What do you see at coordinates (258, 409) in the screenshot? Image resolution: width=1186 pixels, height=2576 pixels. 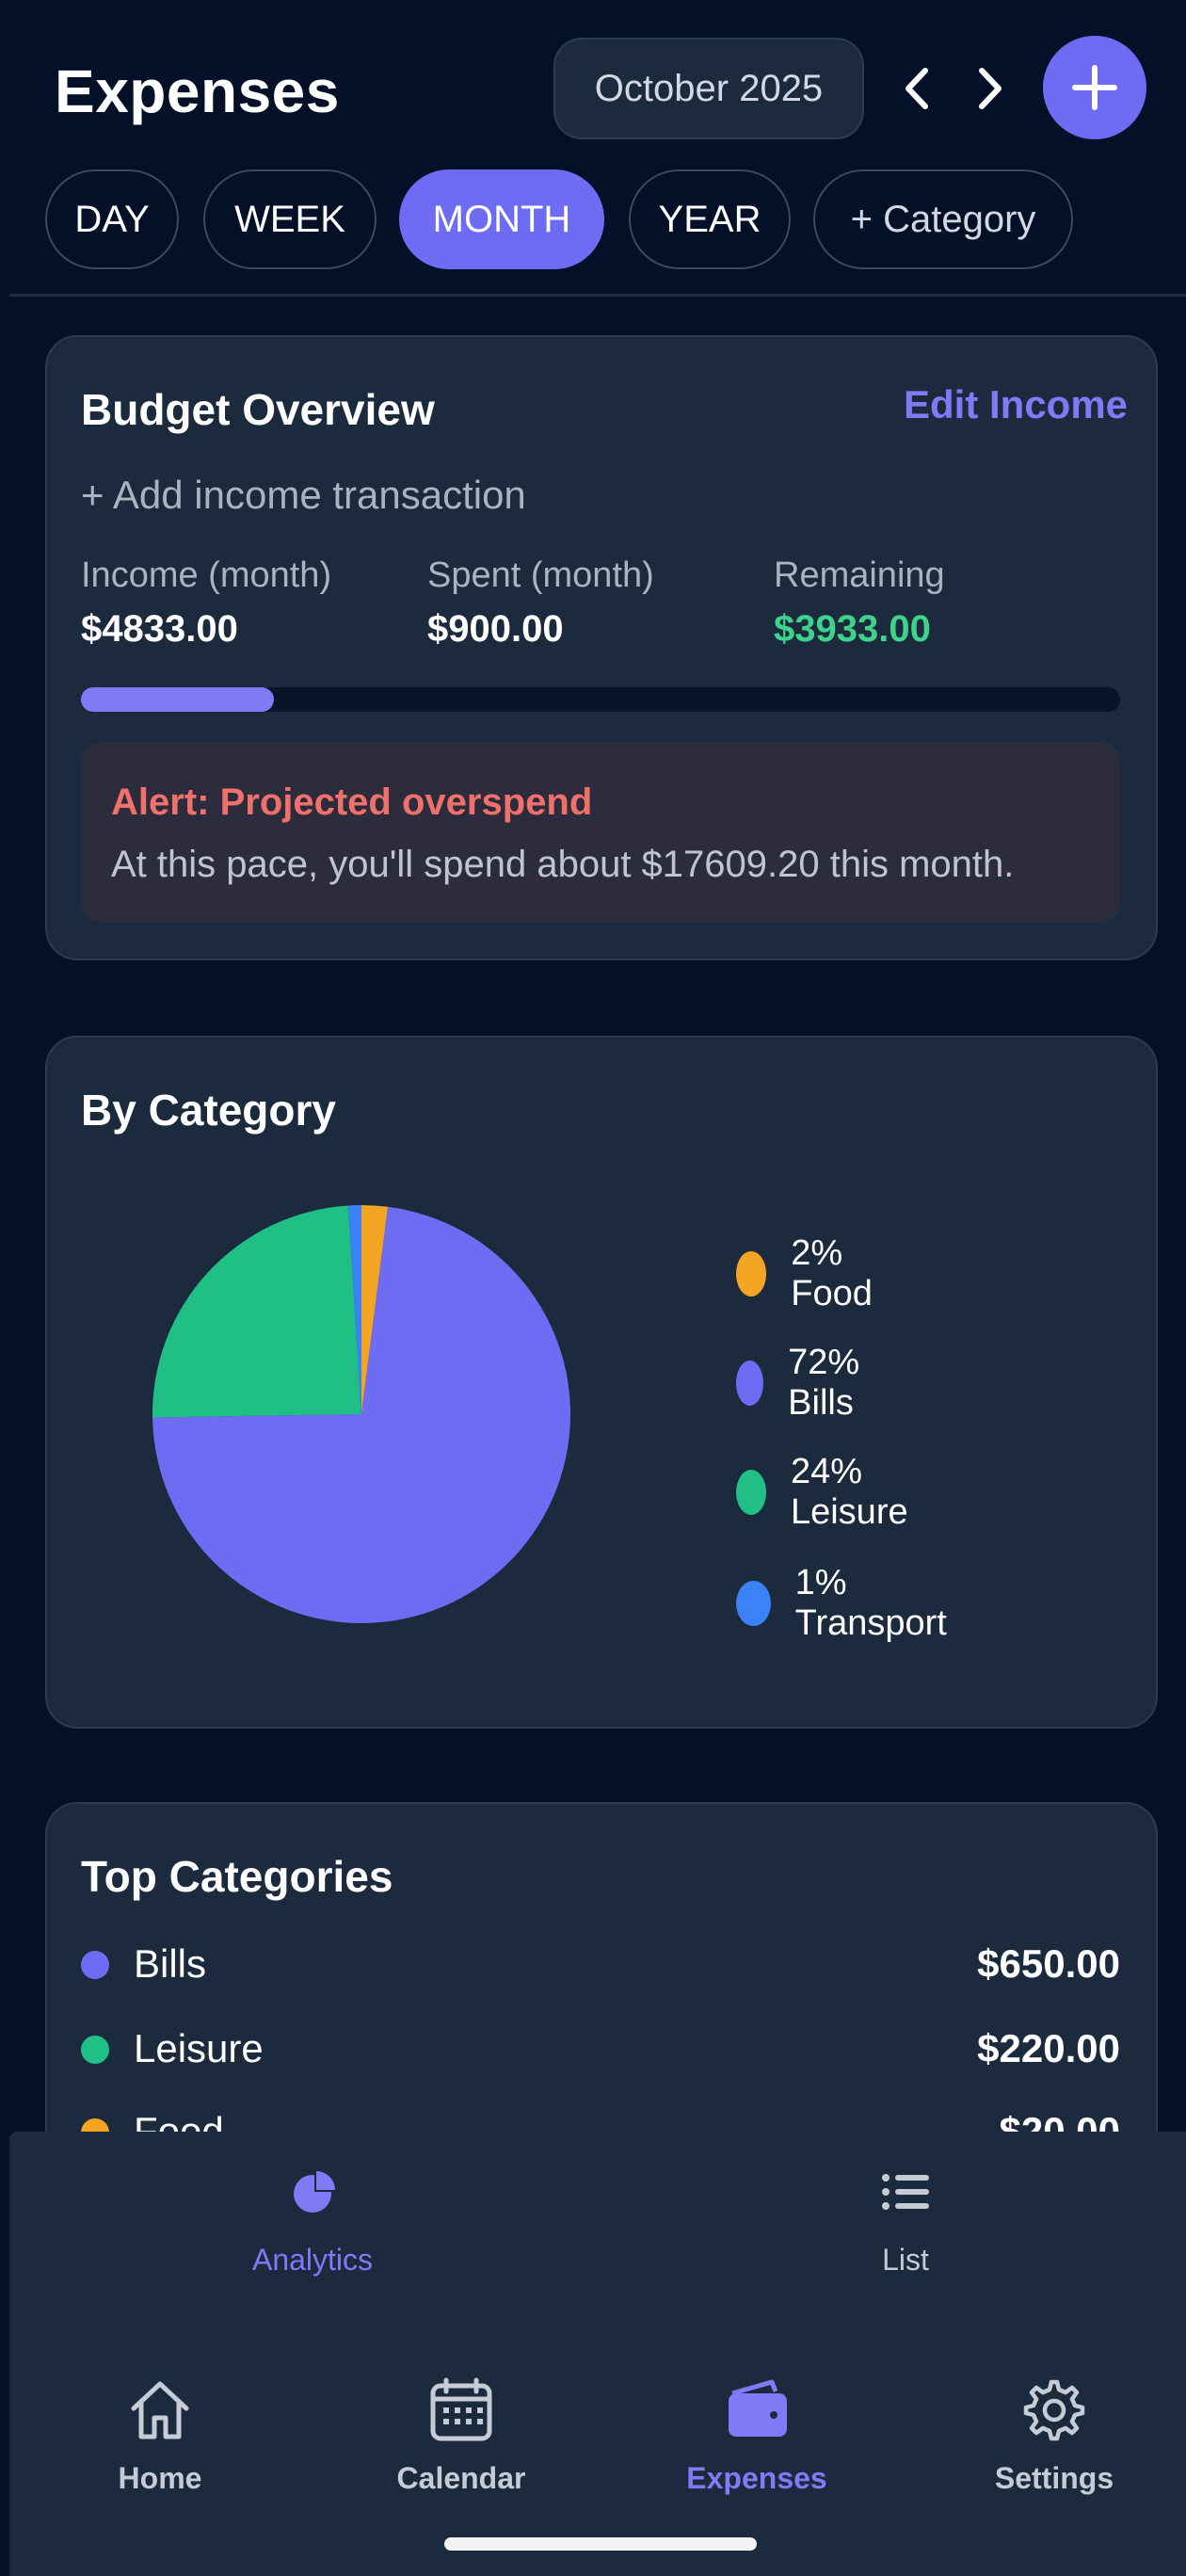 I see `budget-overview-title: Budget Overview` at bounding box center [258, 409].